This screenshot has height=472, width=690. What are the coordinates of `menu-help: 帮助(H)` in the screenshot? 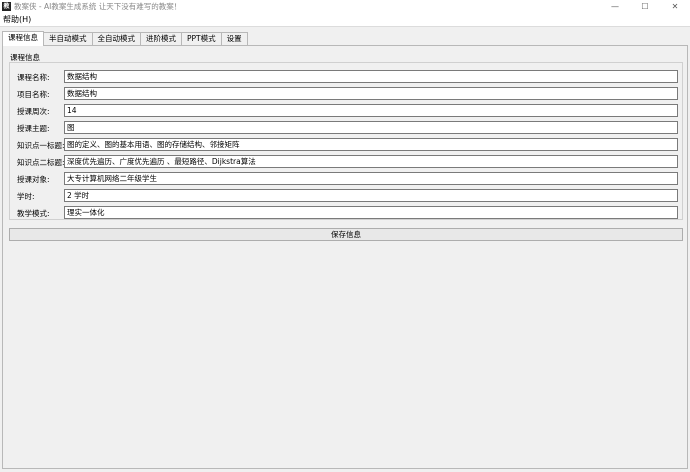 It's located at (17, 19).